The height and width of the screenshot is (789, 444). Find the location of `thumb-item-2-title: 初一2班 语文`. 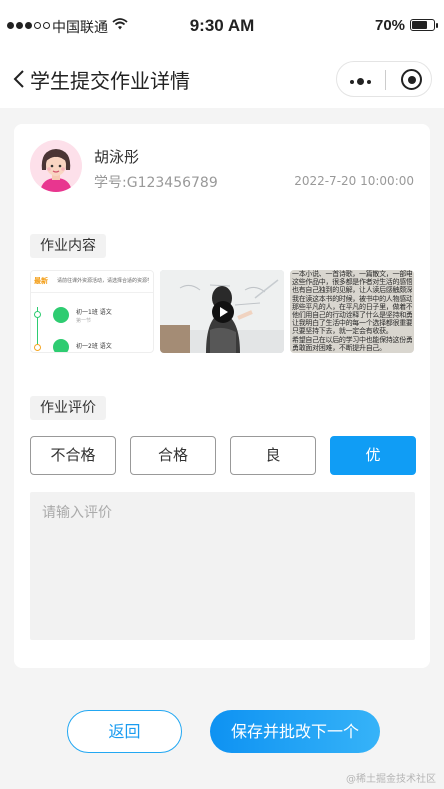

thumb-item-2-title: 初一2班 语文 is located at coordinates (94, 346).